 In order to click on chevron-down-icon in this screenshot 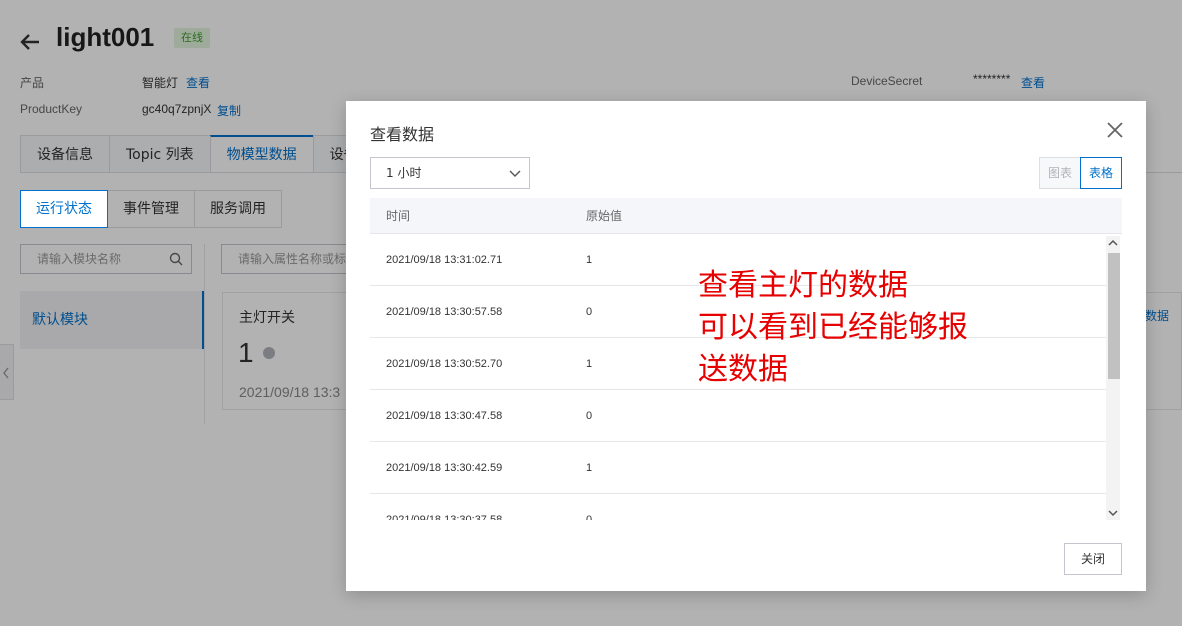, I will do `click(515, 173)`.